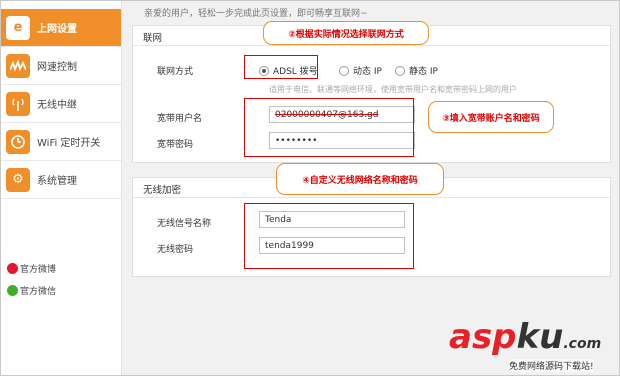 The height and width of the screenshot is (376, 620). What do you see at coordinates (18, 179) in the screenshot?
I see `gear-icon: ⚙` at bounding box center [18, 179].